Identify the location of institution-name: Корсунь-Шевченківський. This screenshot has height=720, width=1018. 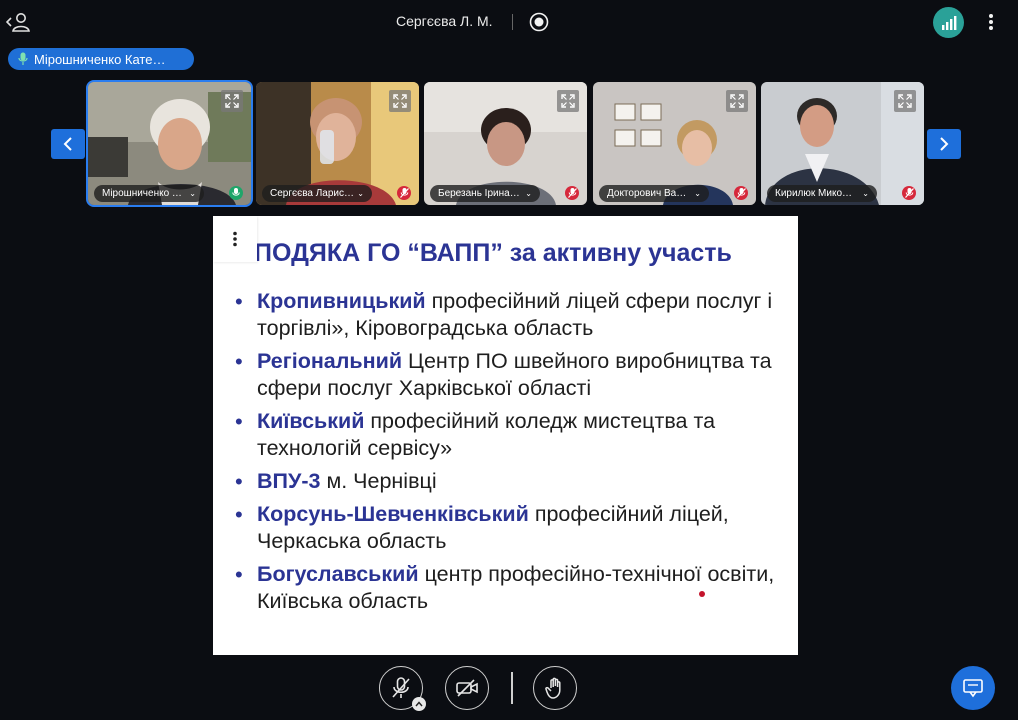
(393, 514).